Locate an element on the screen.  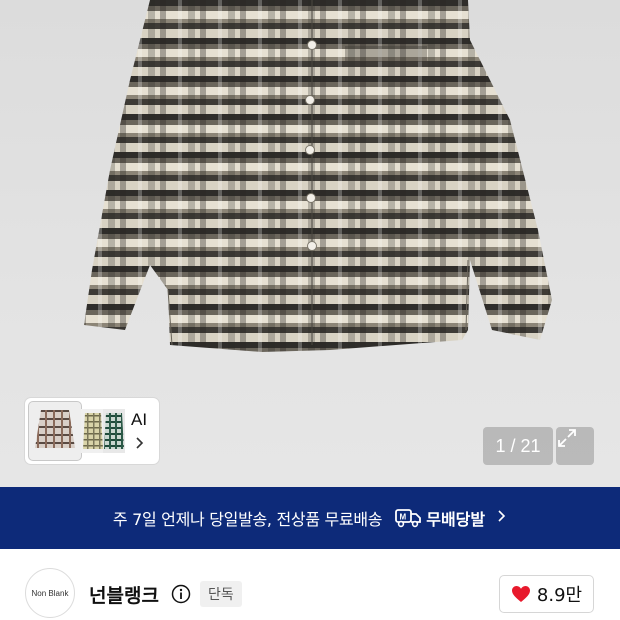
shipping-banner: 주 7일 언제나 당일발송, 전상품 무료배송 M 무배당발 is located at coordinates (310, 518).